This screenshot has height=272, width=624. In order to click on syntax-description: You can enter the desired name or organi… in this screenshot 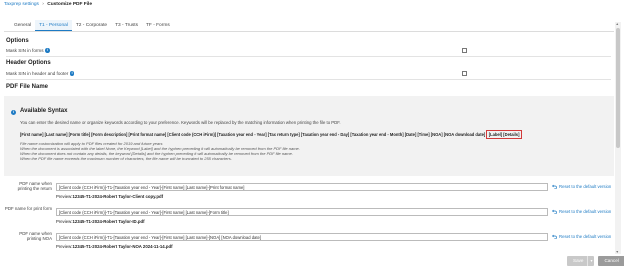, I will do `click(180, 122)`.